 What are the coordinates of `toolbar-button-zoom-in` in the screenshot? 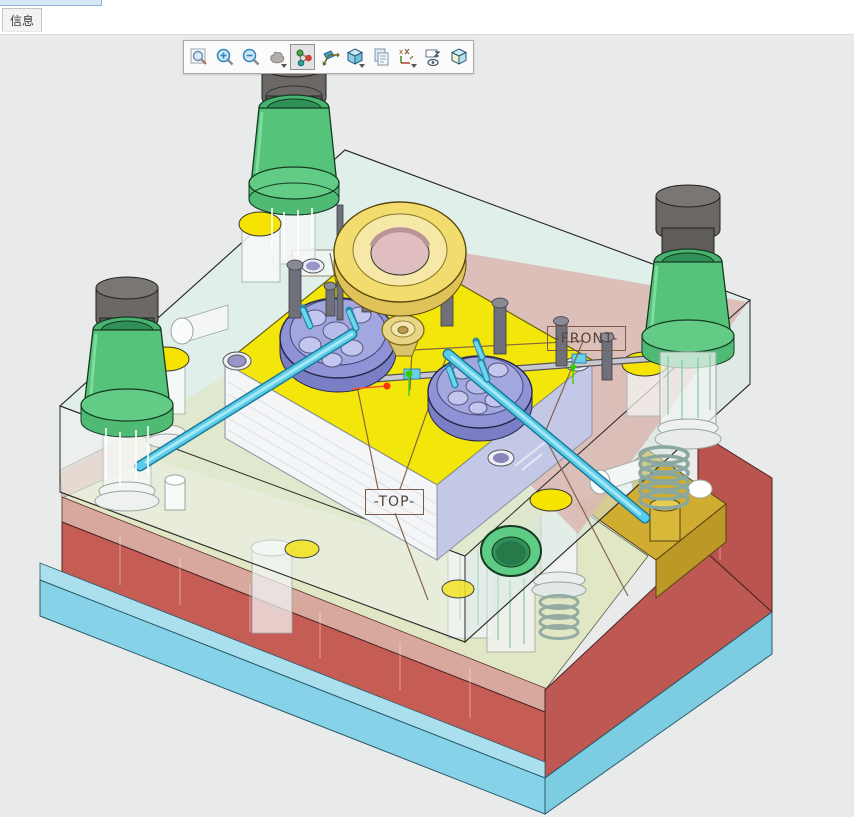 It's located at (224, 57).